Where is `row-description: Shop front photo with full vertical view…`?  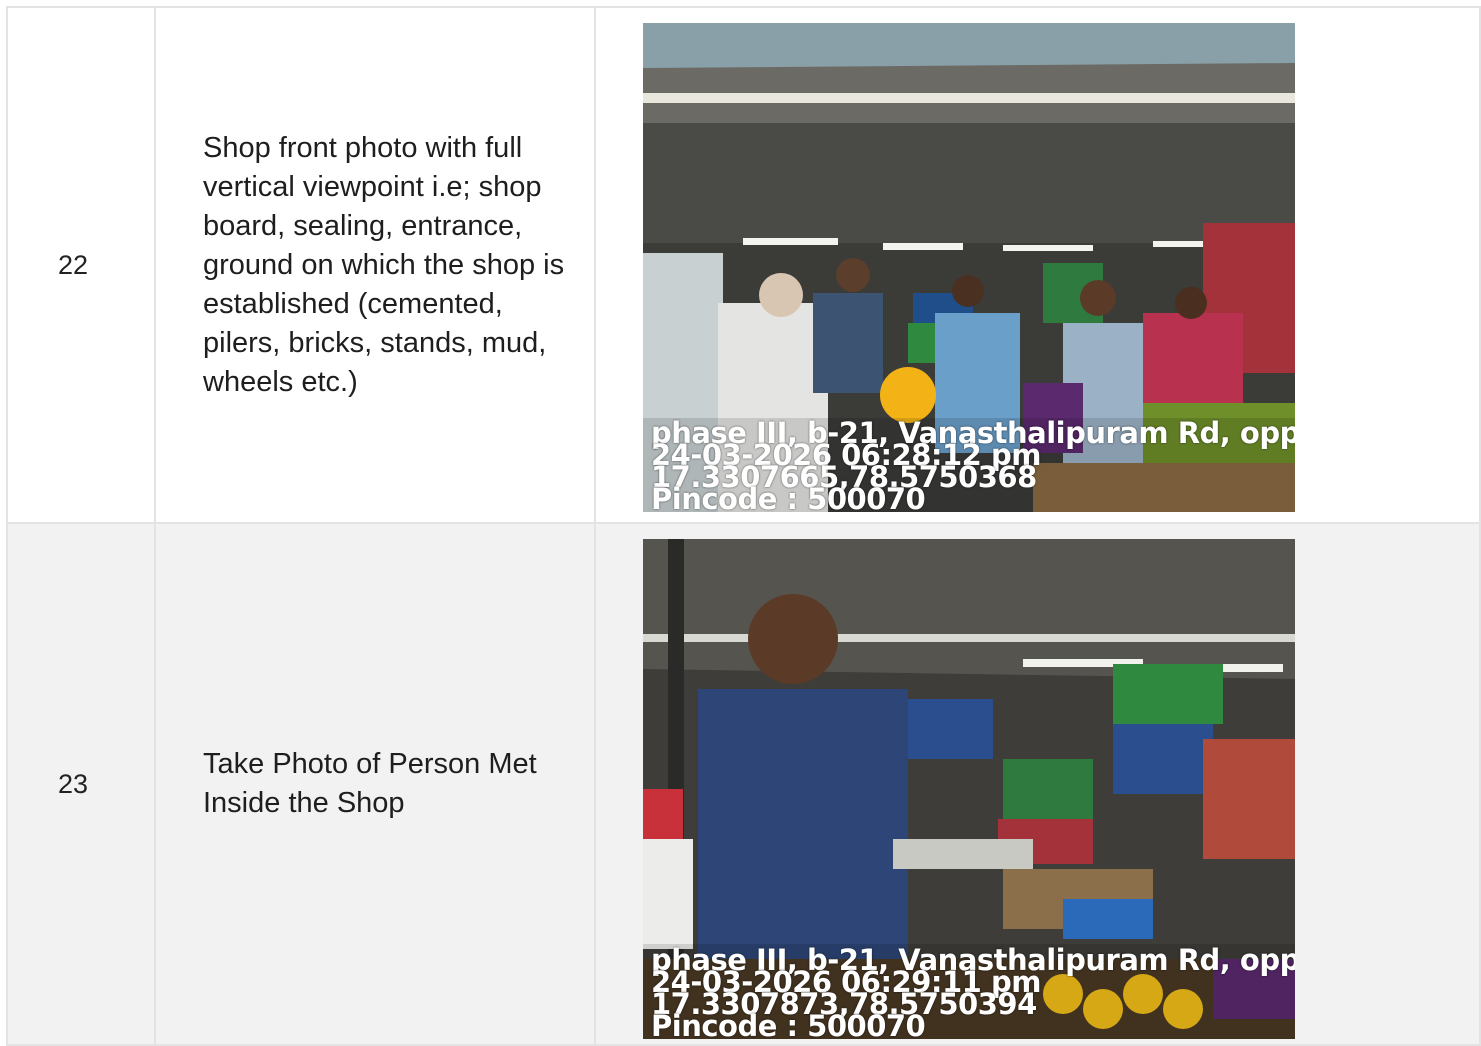
row-description: Shop front photo with full vertical view… is located at coordinates (375, 265).